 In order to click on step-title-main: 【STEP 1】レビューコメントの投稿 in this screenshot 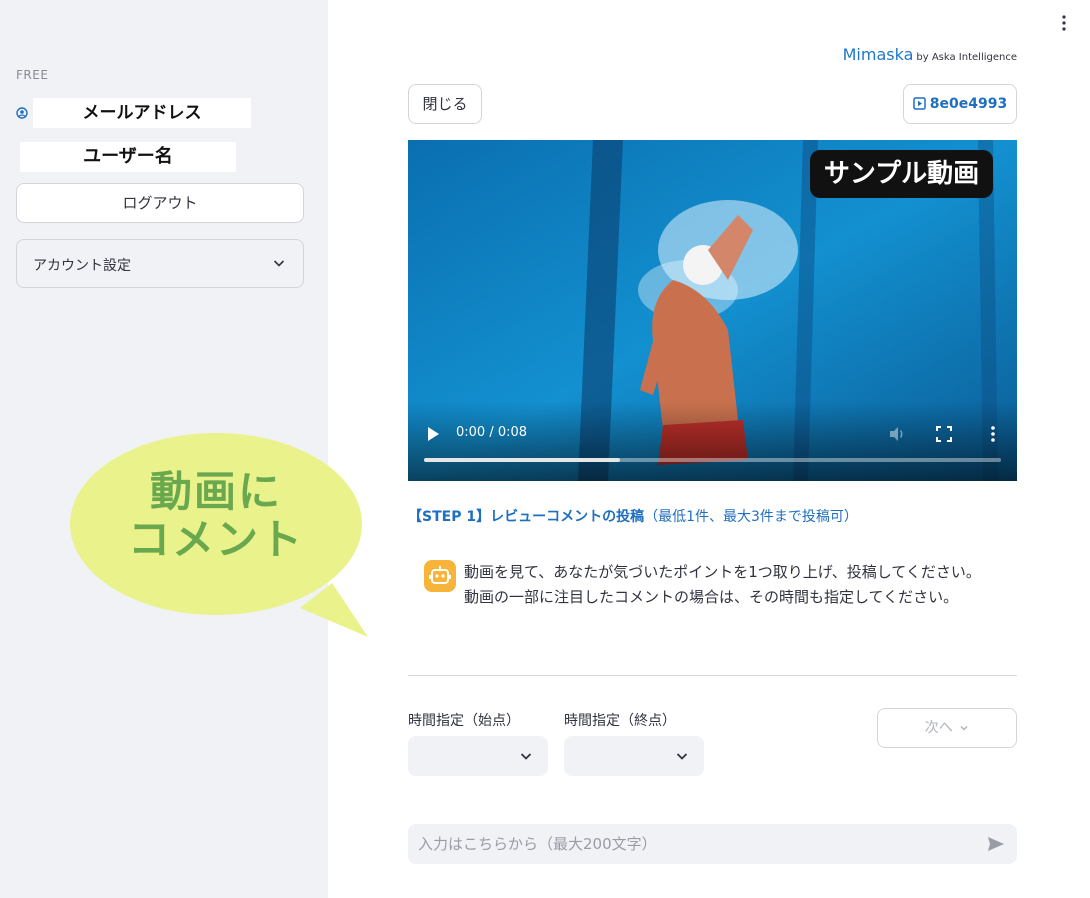, I will do `click(526, 517)`.